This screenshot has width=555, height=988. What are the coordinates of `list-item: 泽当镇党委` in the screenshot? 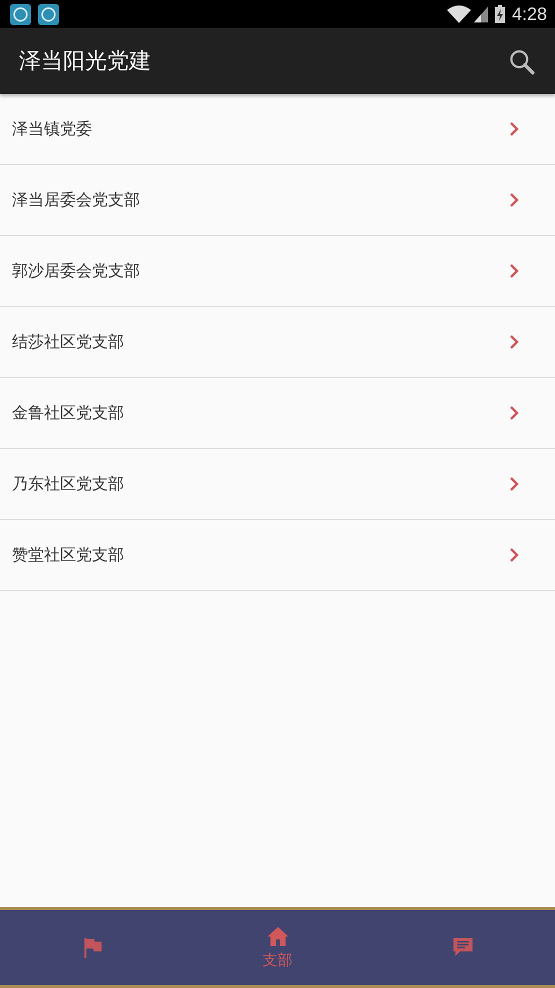 It's located at (277, 129).